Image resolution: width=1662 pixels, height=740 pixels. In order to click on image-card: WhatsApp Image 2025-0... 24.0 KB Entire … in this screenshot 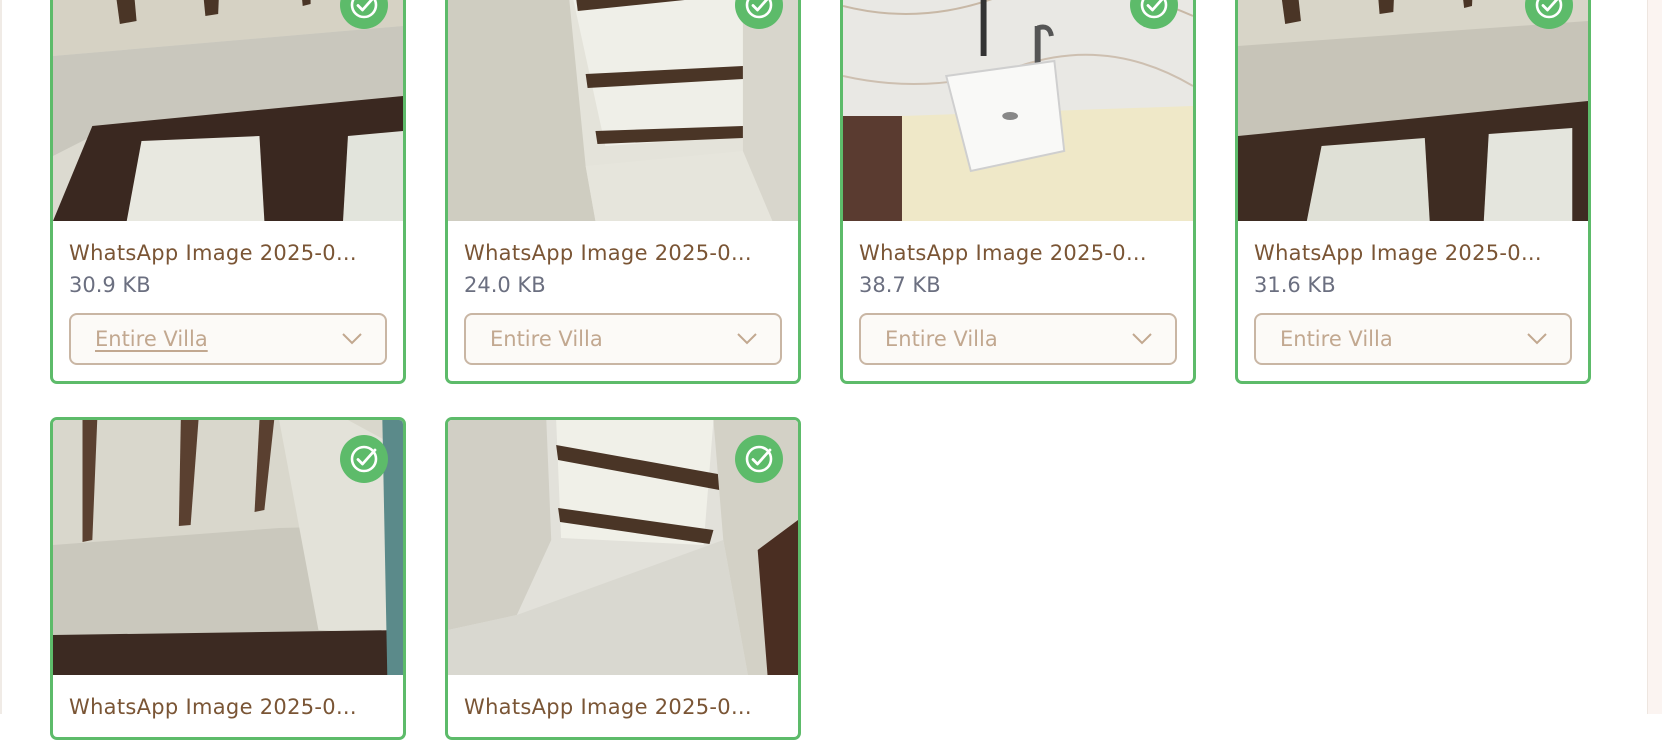, I will do `click(623, 192)`.